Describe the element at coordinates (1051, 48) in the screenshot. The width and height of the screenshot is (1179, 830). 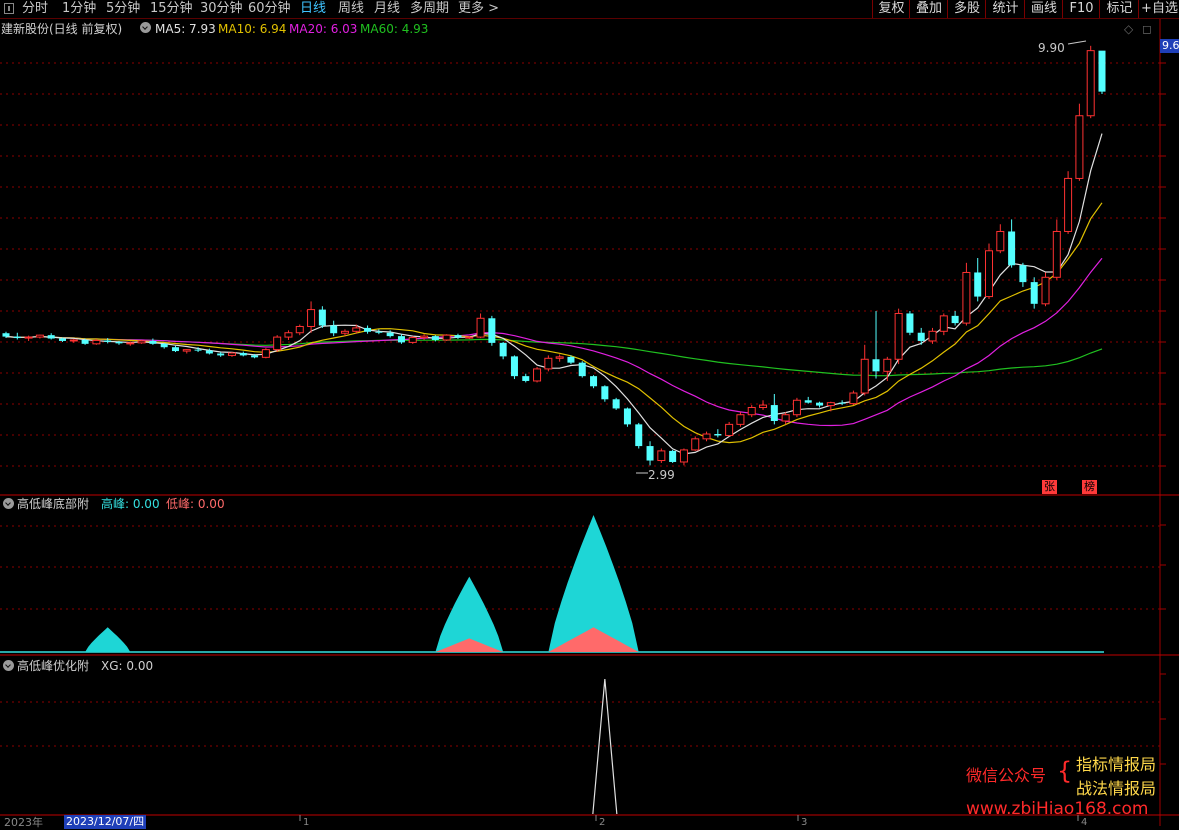
I see `high-price-marker: 9.90` at that location.